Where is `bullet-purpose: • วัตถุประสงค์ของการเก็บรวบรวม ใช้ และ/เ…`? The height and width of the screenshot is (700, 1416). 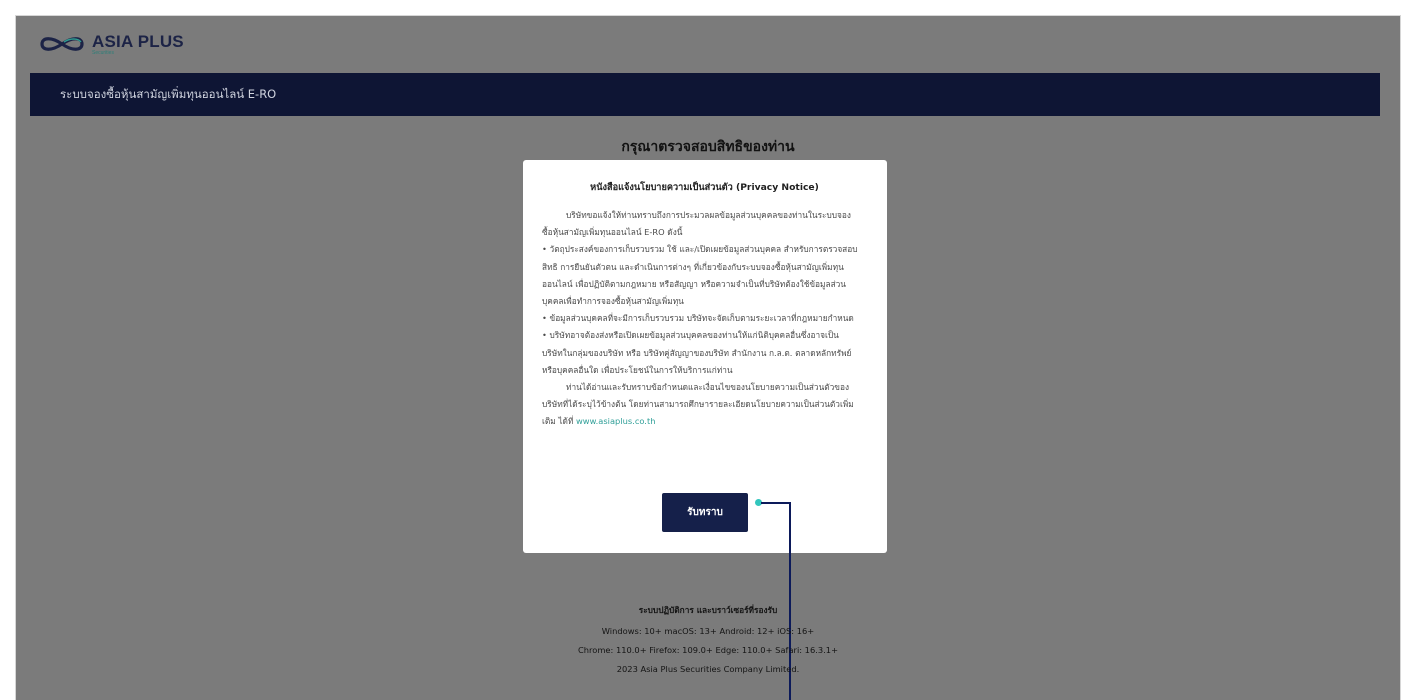 bullet-purpose: • วัตถุประสงค์ของการเก็บรวบรวม ใช้ และ/เ… is located at coordinates (700, 275).